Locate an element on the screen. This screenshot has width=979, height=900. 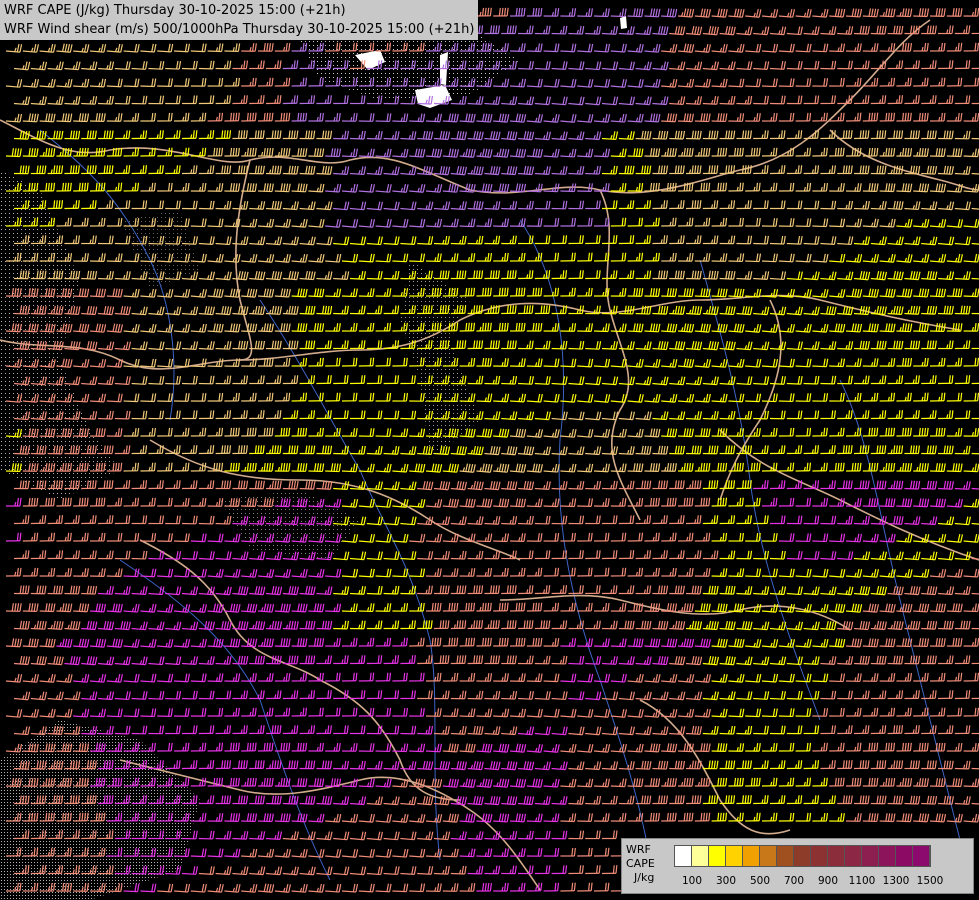
legend-tick-label: 1500 is located at coordinates (930, 881).